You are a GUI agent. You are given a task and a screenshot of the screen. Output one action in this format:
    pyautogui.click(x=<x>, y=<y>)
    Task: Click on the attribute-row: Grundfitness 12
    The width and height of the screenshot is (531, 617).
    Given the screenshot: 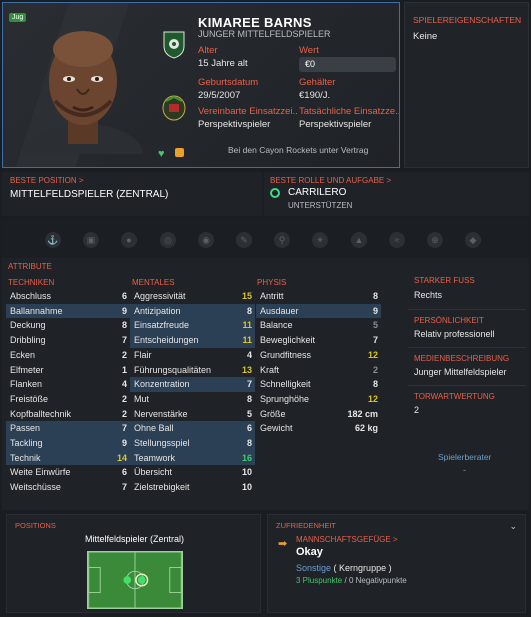 What is the action you would take?
    pyautogui.click(x=318, y=355)
    